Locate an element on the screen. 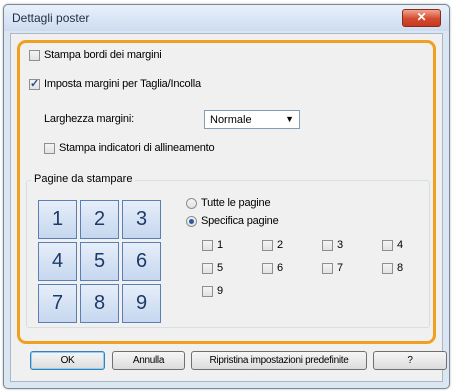 Image resolution: width=455 pixels, height=391 pixels. radio-specific-pages: Specifica pagine is located at coordinates (232, 221).